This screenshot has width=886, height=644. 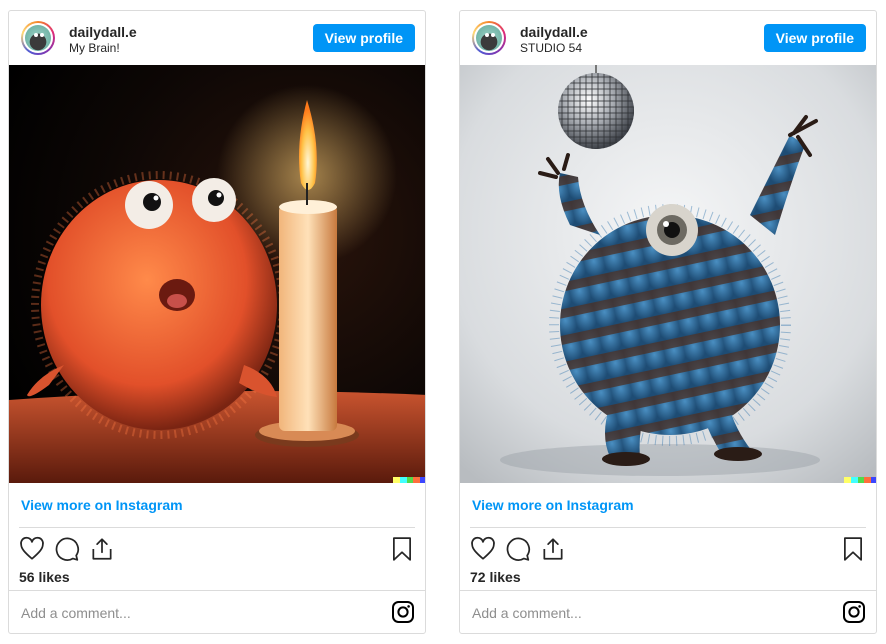 What do you see at coordinates (668, 38) in the screenshot?
I see `post-header: dailydall.e STUDIO 54 View profile` at bounding box center [668, 38].